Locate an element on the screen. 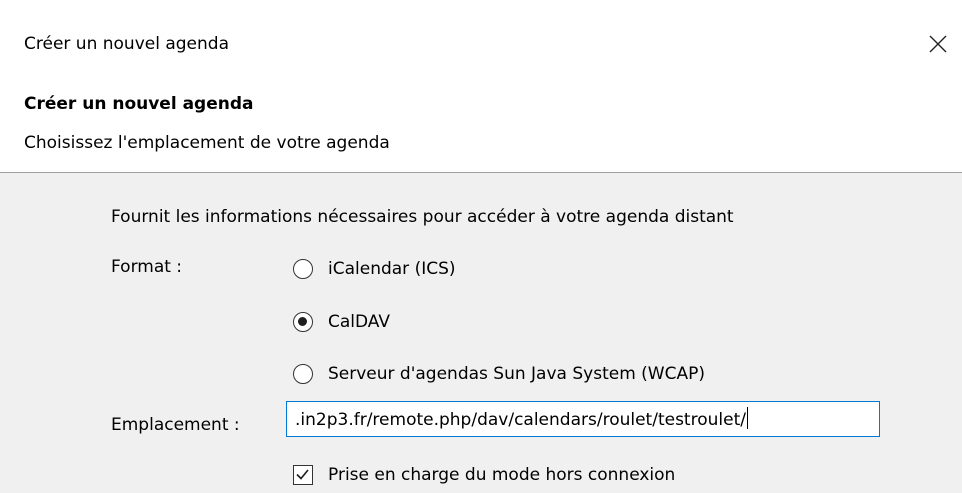 The image size is (962, 493). format-option-ics: iCalendar (ICS) is located at coordinates (374, 269).